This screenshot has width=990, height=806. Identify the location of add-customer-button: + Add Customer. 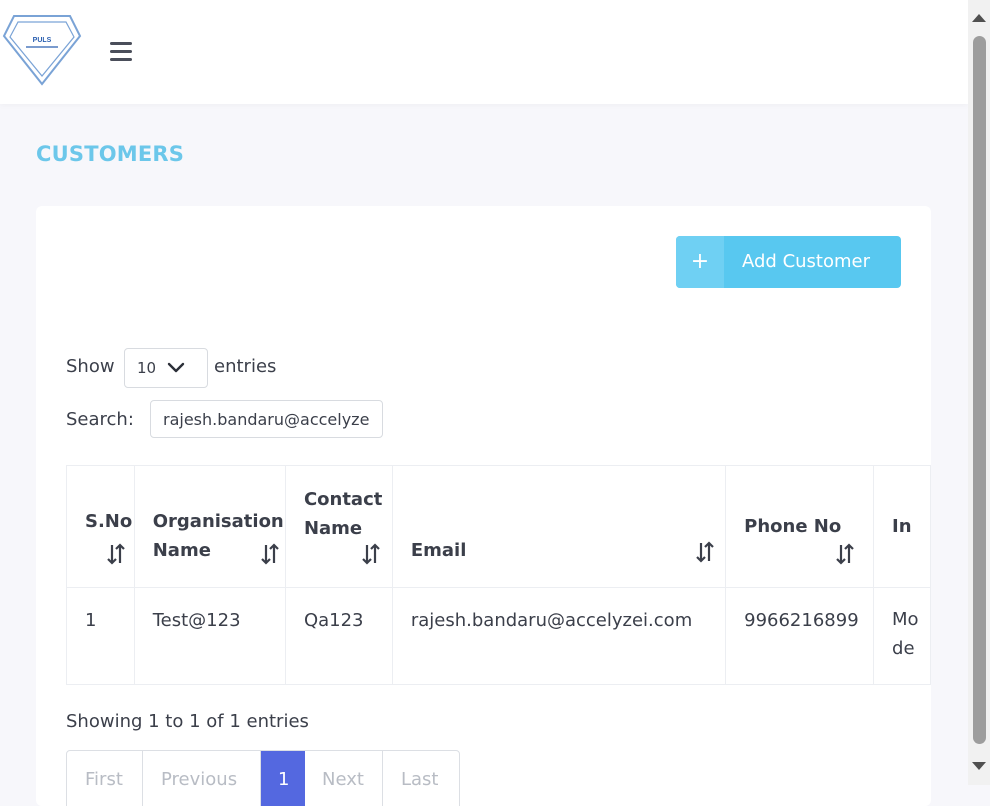
(788, 262).